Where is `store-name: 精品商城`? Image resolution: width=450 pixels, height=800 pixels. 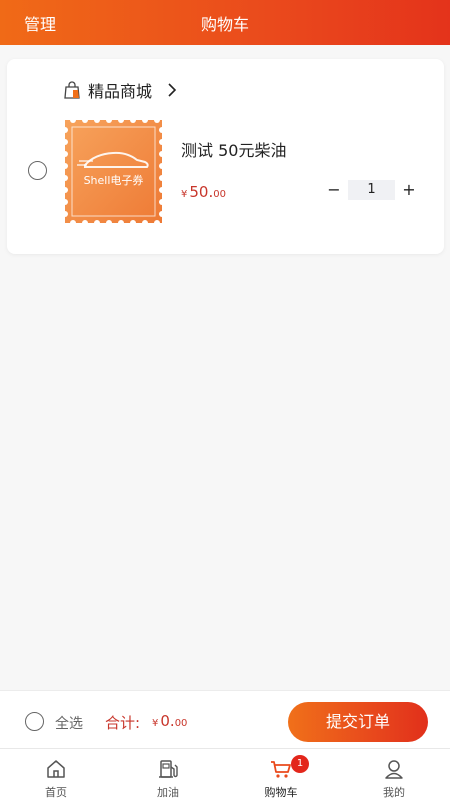
store-name: 精品商城 is located at coordinates (120, 91).